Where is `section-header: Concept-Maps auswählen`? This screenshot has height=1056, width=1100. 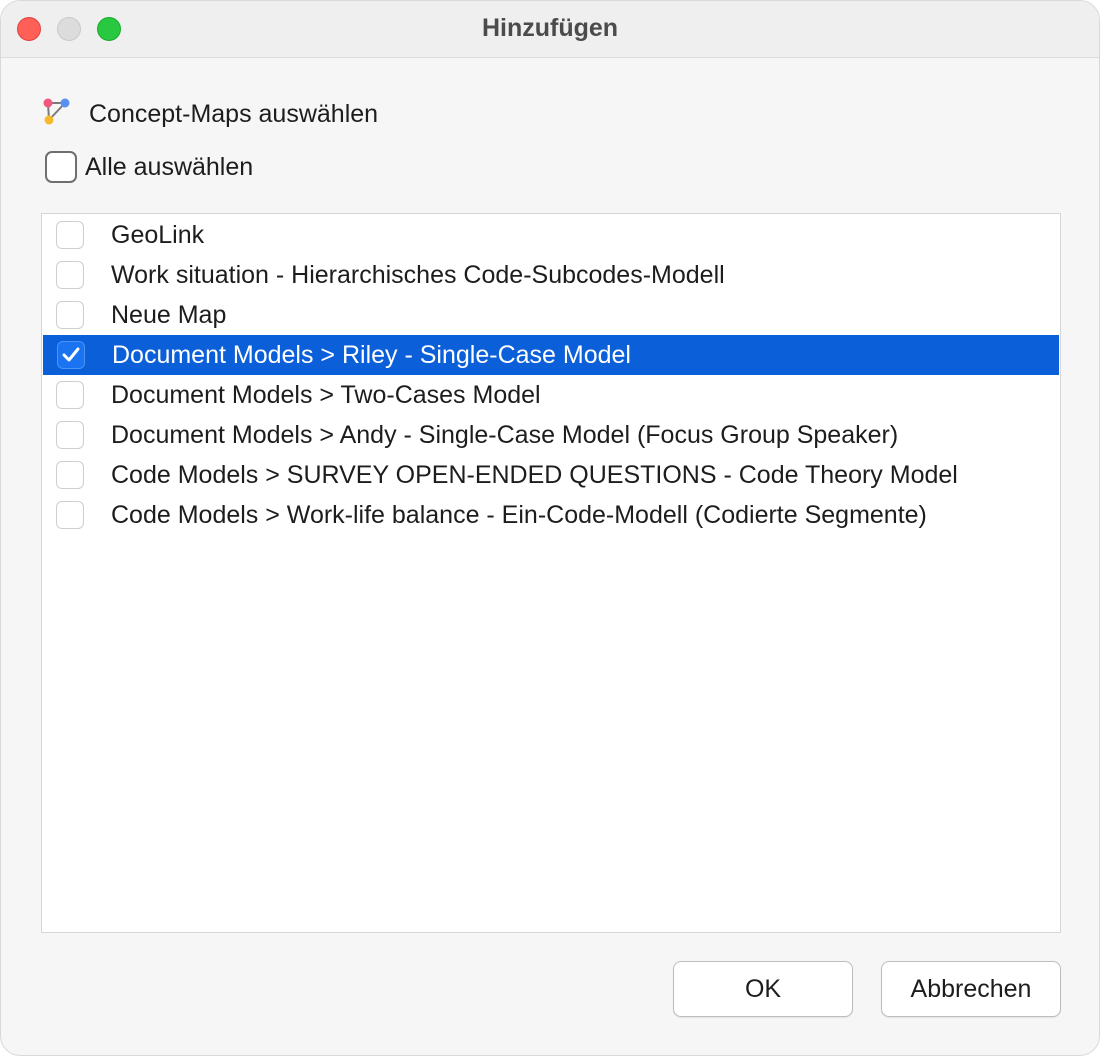 section-header: Concept-Maps auswählen is located at coordinates (209, 114).